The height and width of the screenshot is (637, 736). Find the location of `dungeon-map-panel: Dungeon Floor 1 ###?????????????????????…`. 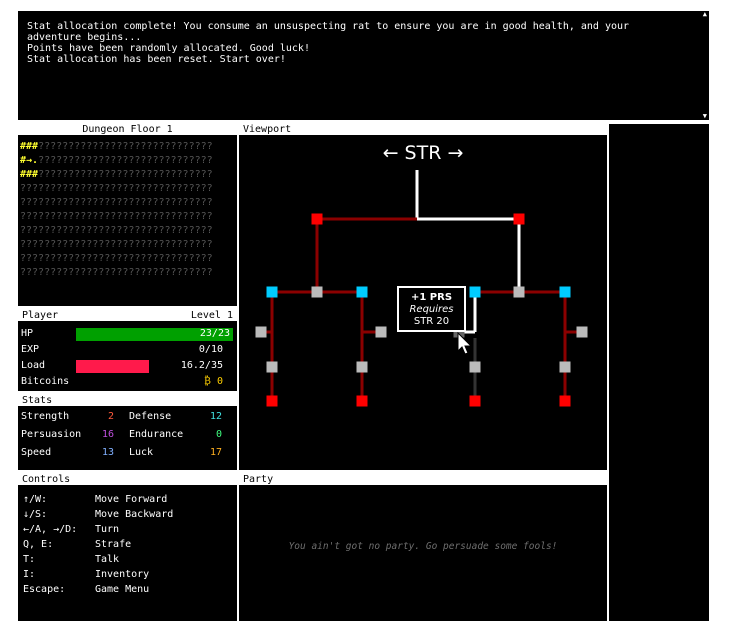

dungeon-map-panel: Dungeon Floor 1 ###?????????????????????… is located at coordinates (127, 215).